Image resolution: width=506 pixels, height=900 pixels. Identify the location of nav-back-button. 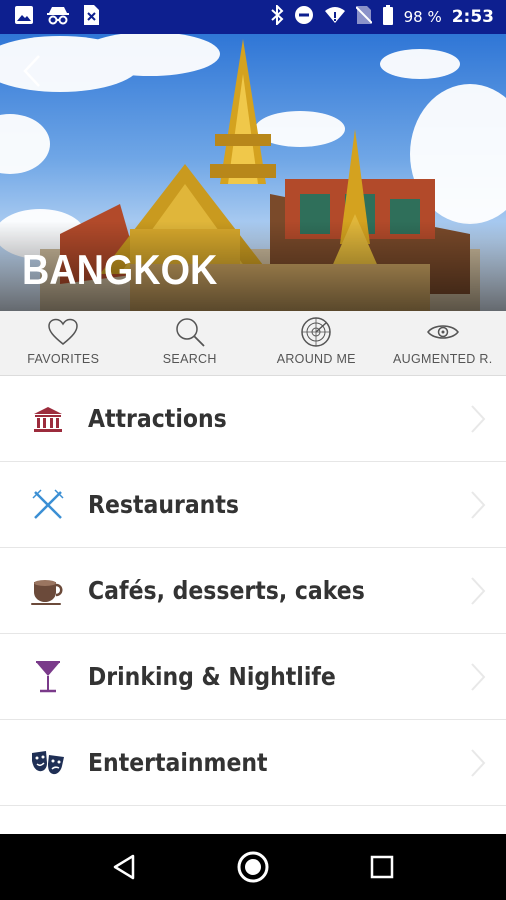
(124, 867).